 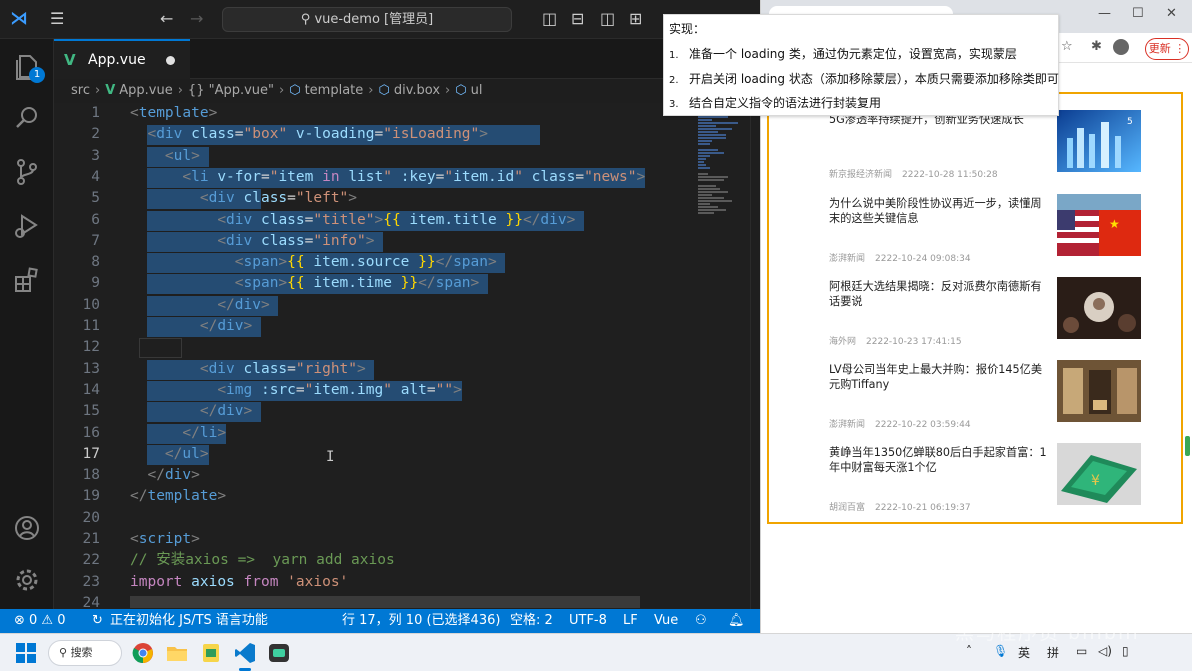 I want to click on code-line: 11 </div>, so click(x=374, y=326).